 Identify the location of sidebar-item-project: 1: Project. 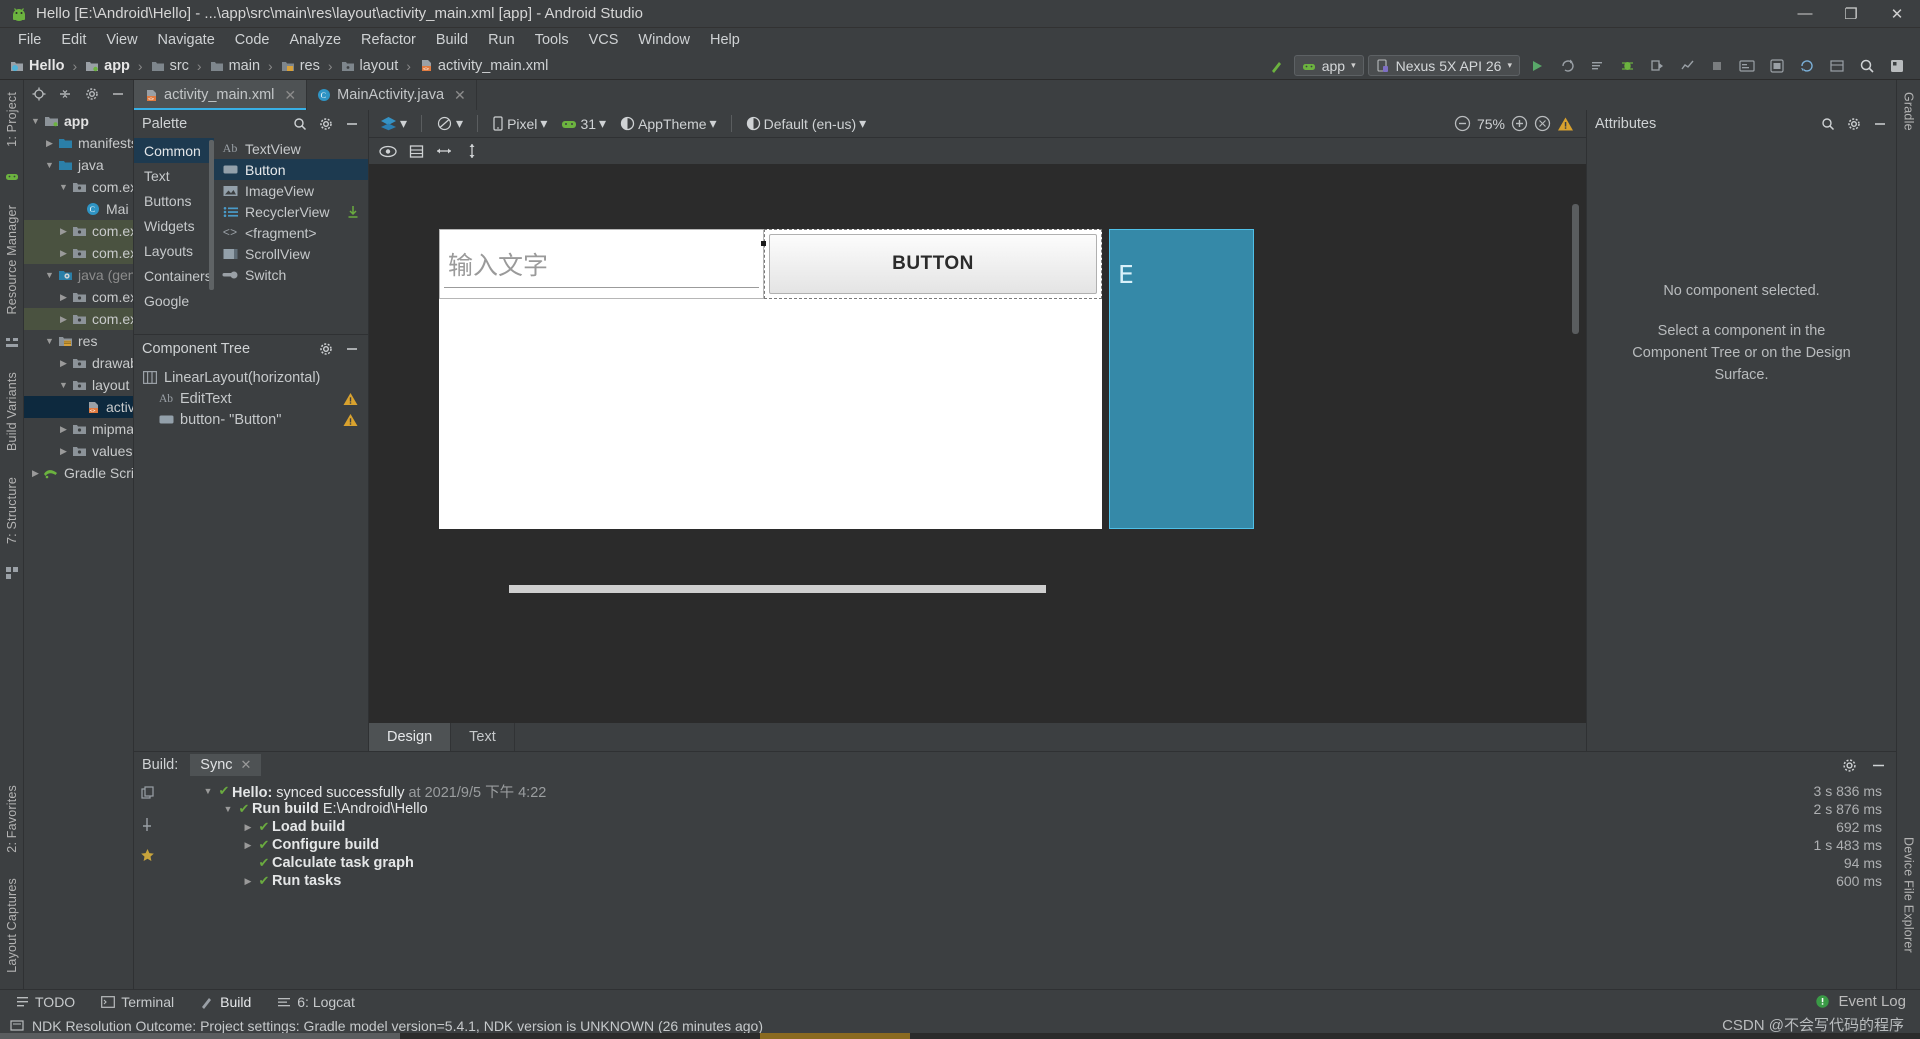
(12, 119).